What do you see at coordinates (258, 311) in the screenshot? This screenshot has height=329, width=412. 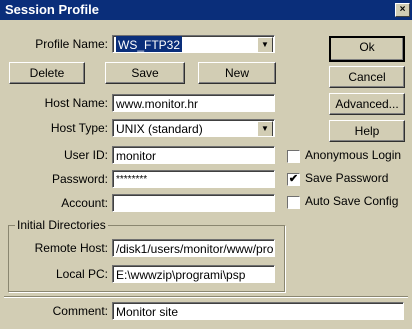 I see `comment-input: Monitor site` at bounding box center [258, 311].